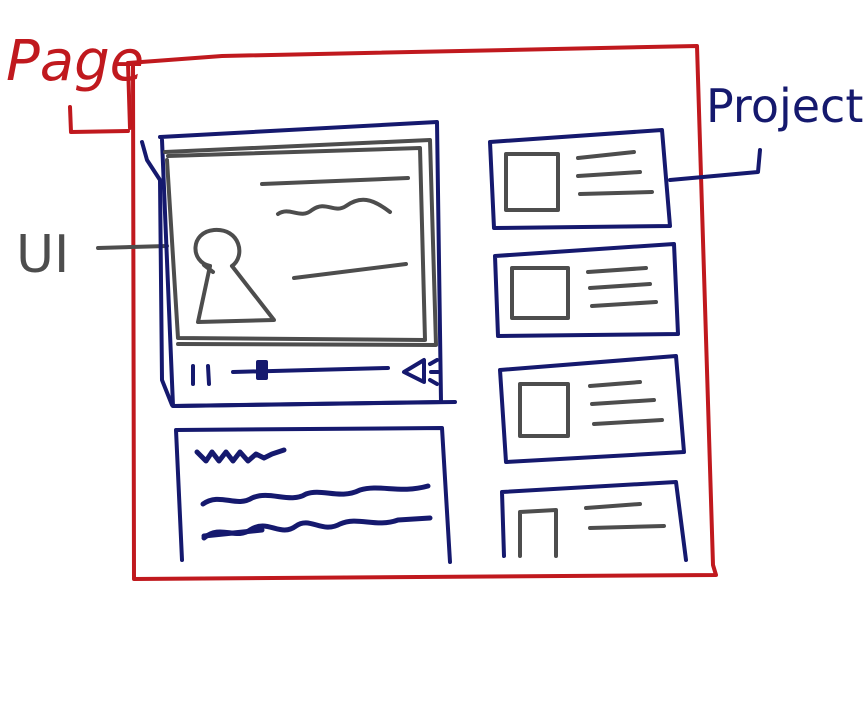 This screenshot has width=865, height=718. I want to click on video-title-text, so click(335, 181).